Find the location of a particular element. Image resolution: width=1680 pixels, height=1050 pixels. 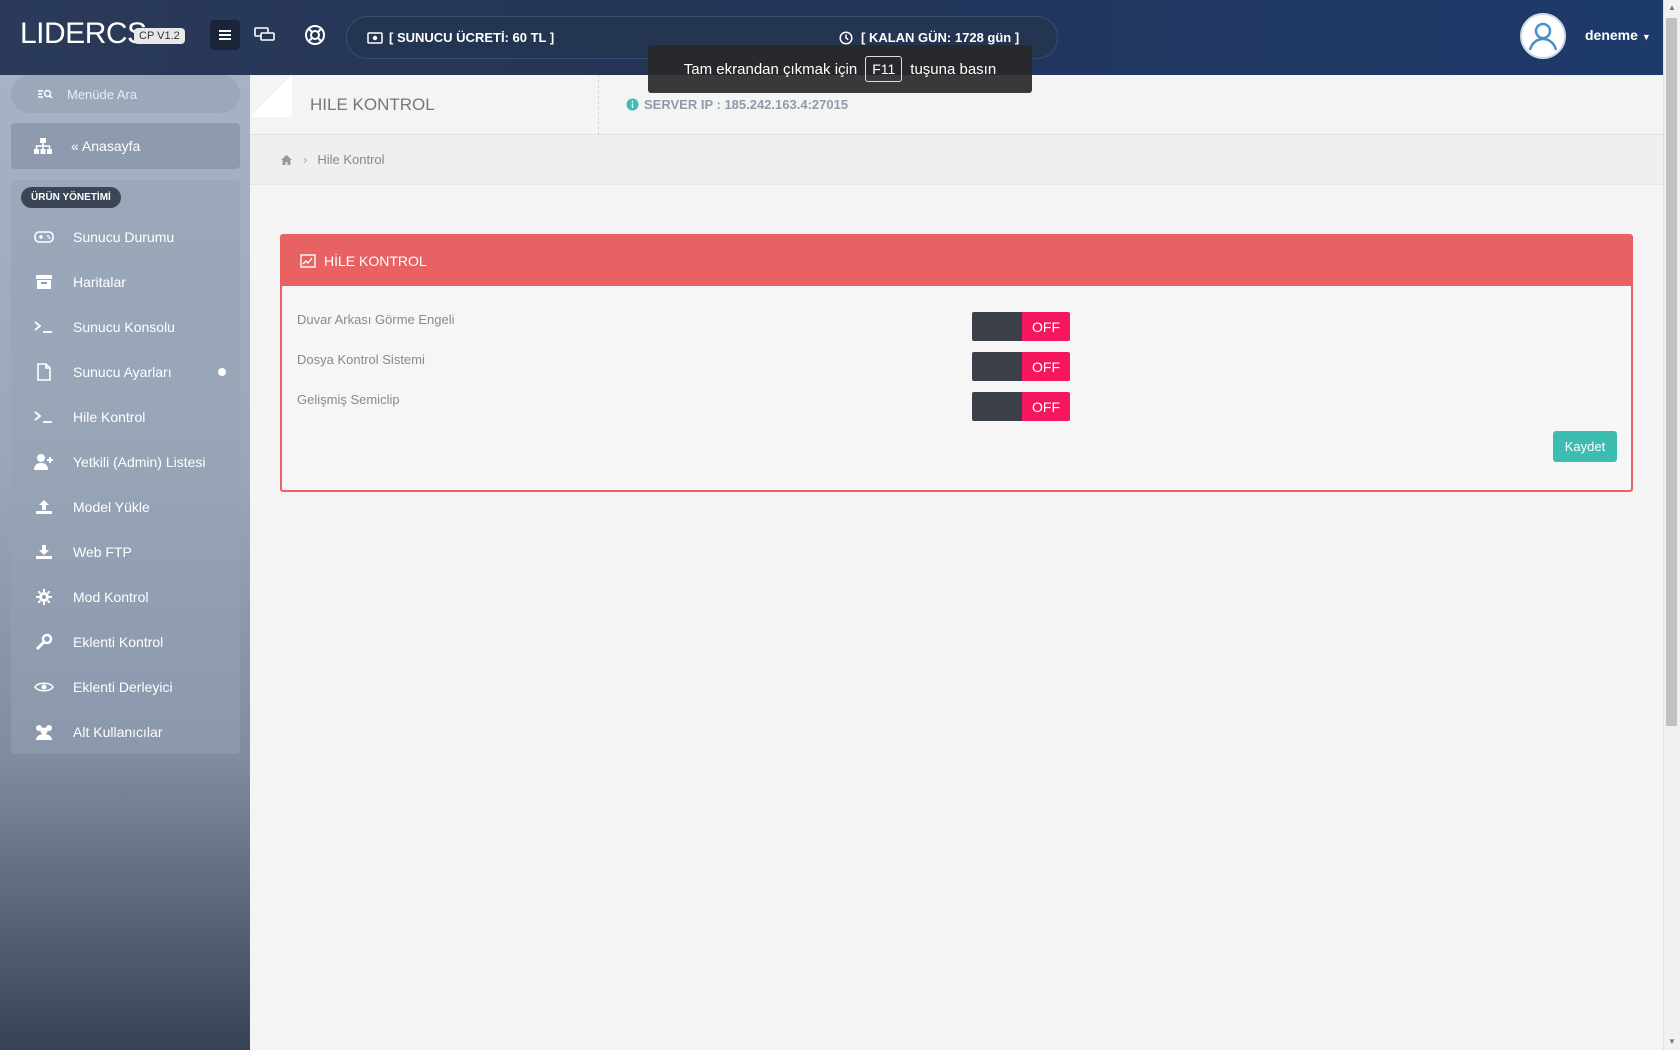

chart-icon is located at coordinates (308, 261).